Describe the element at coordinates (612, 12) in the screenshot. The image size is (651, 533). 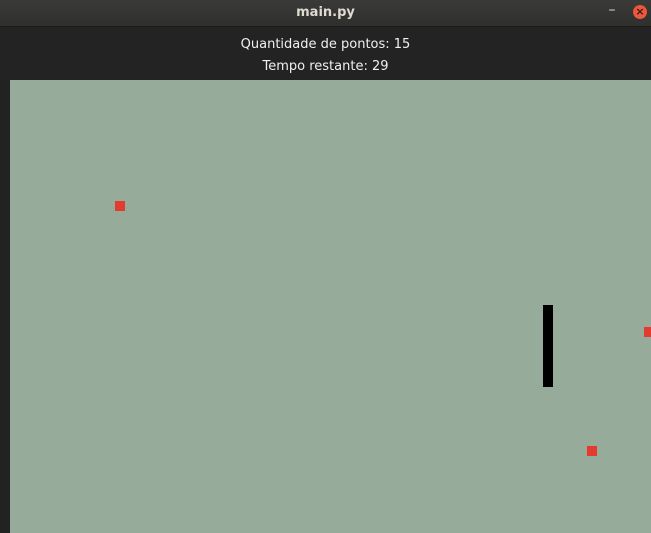
I see `minimize-button: –` at that location.